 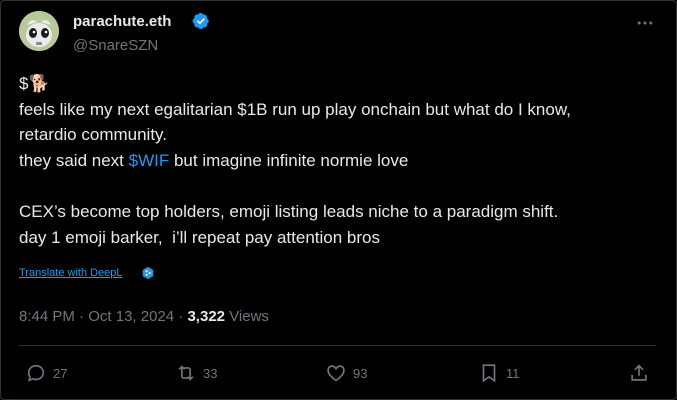 What do you see at coordinates (489, 373) in the screenshot?
I see `bookmark-icon` at bounding box center [489, 373].